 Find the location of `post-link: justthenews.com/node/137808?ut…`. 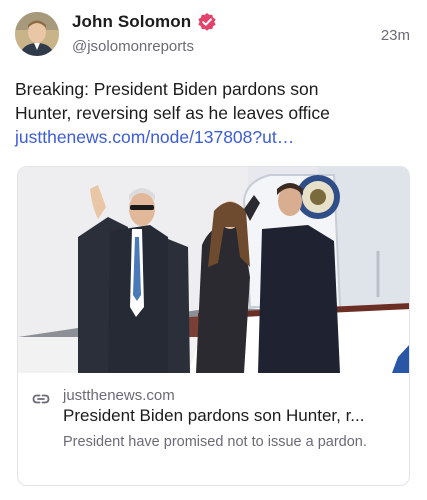

post-link: justthenews.com/node/137808?ut… is located at coordinates (212, 137).